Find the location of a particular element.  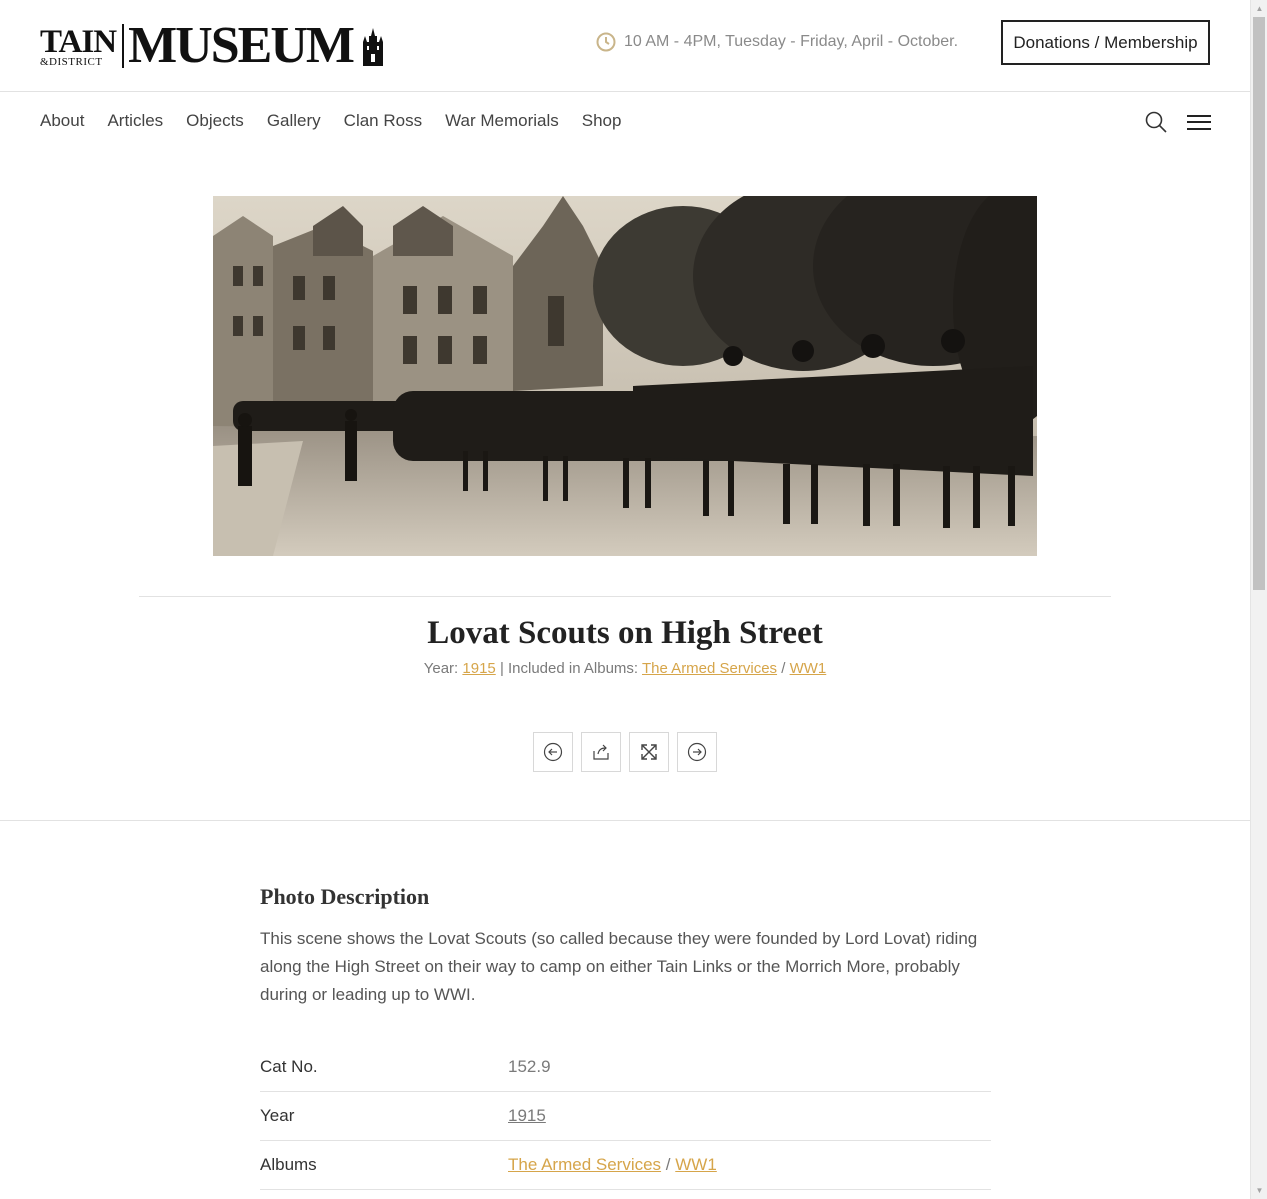

site-logo: TAIN &DISTRICT MUSEUM is located at coordinates (212, 45).